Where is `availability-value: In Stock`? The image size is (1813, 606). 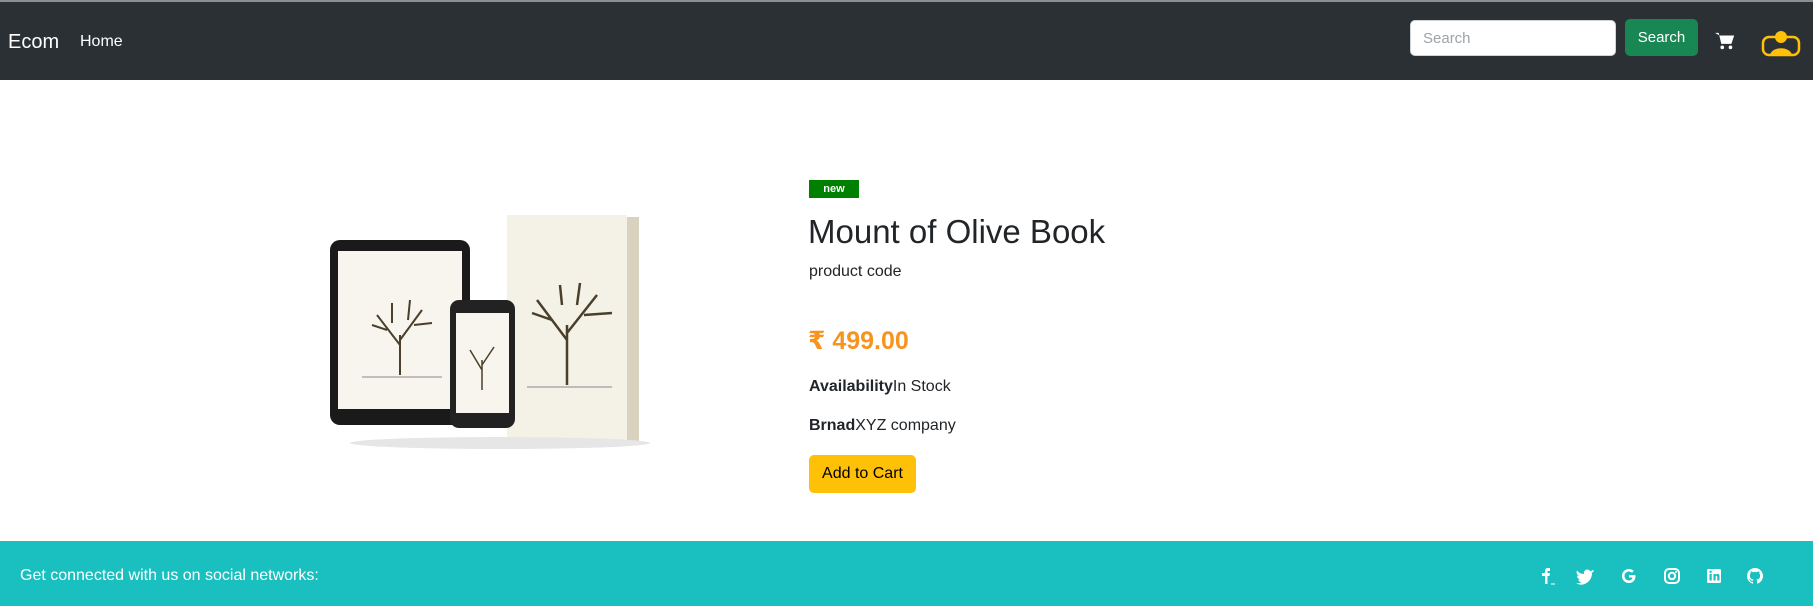 availability-value: In Stock is located at coordinates (921, 386).